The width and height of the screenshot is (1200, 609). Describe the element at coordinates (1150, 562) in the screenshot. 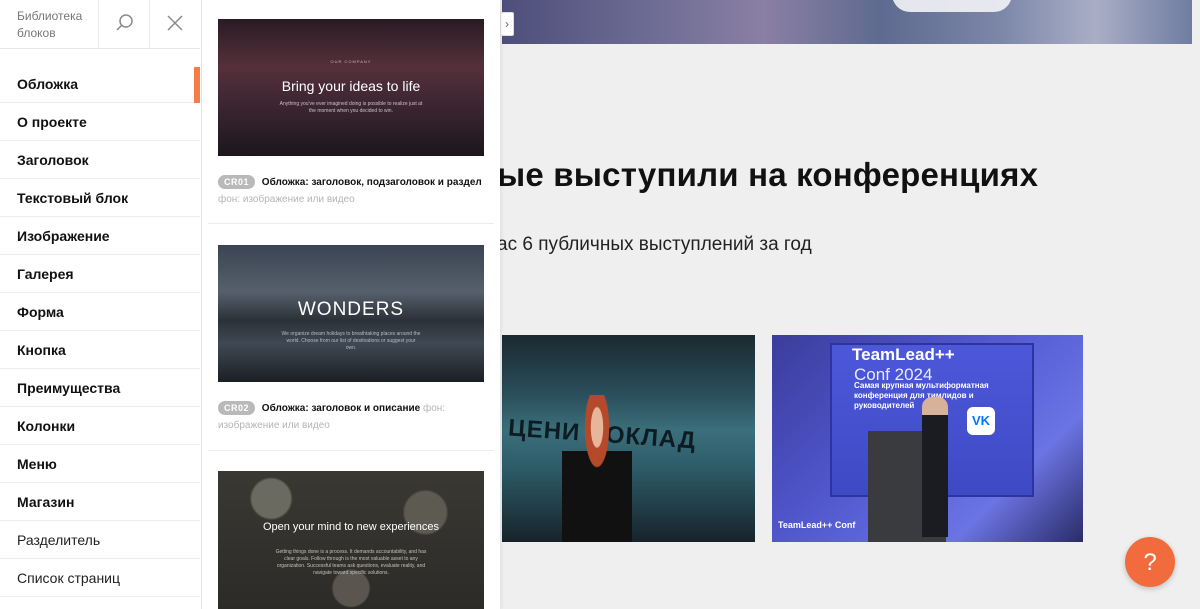

I see `help-button: ?` at that location.